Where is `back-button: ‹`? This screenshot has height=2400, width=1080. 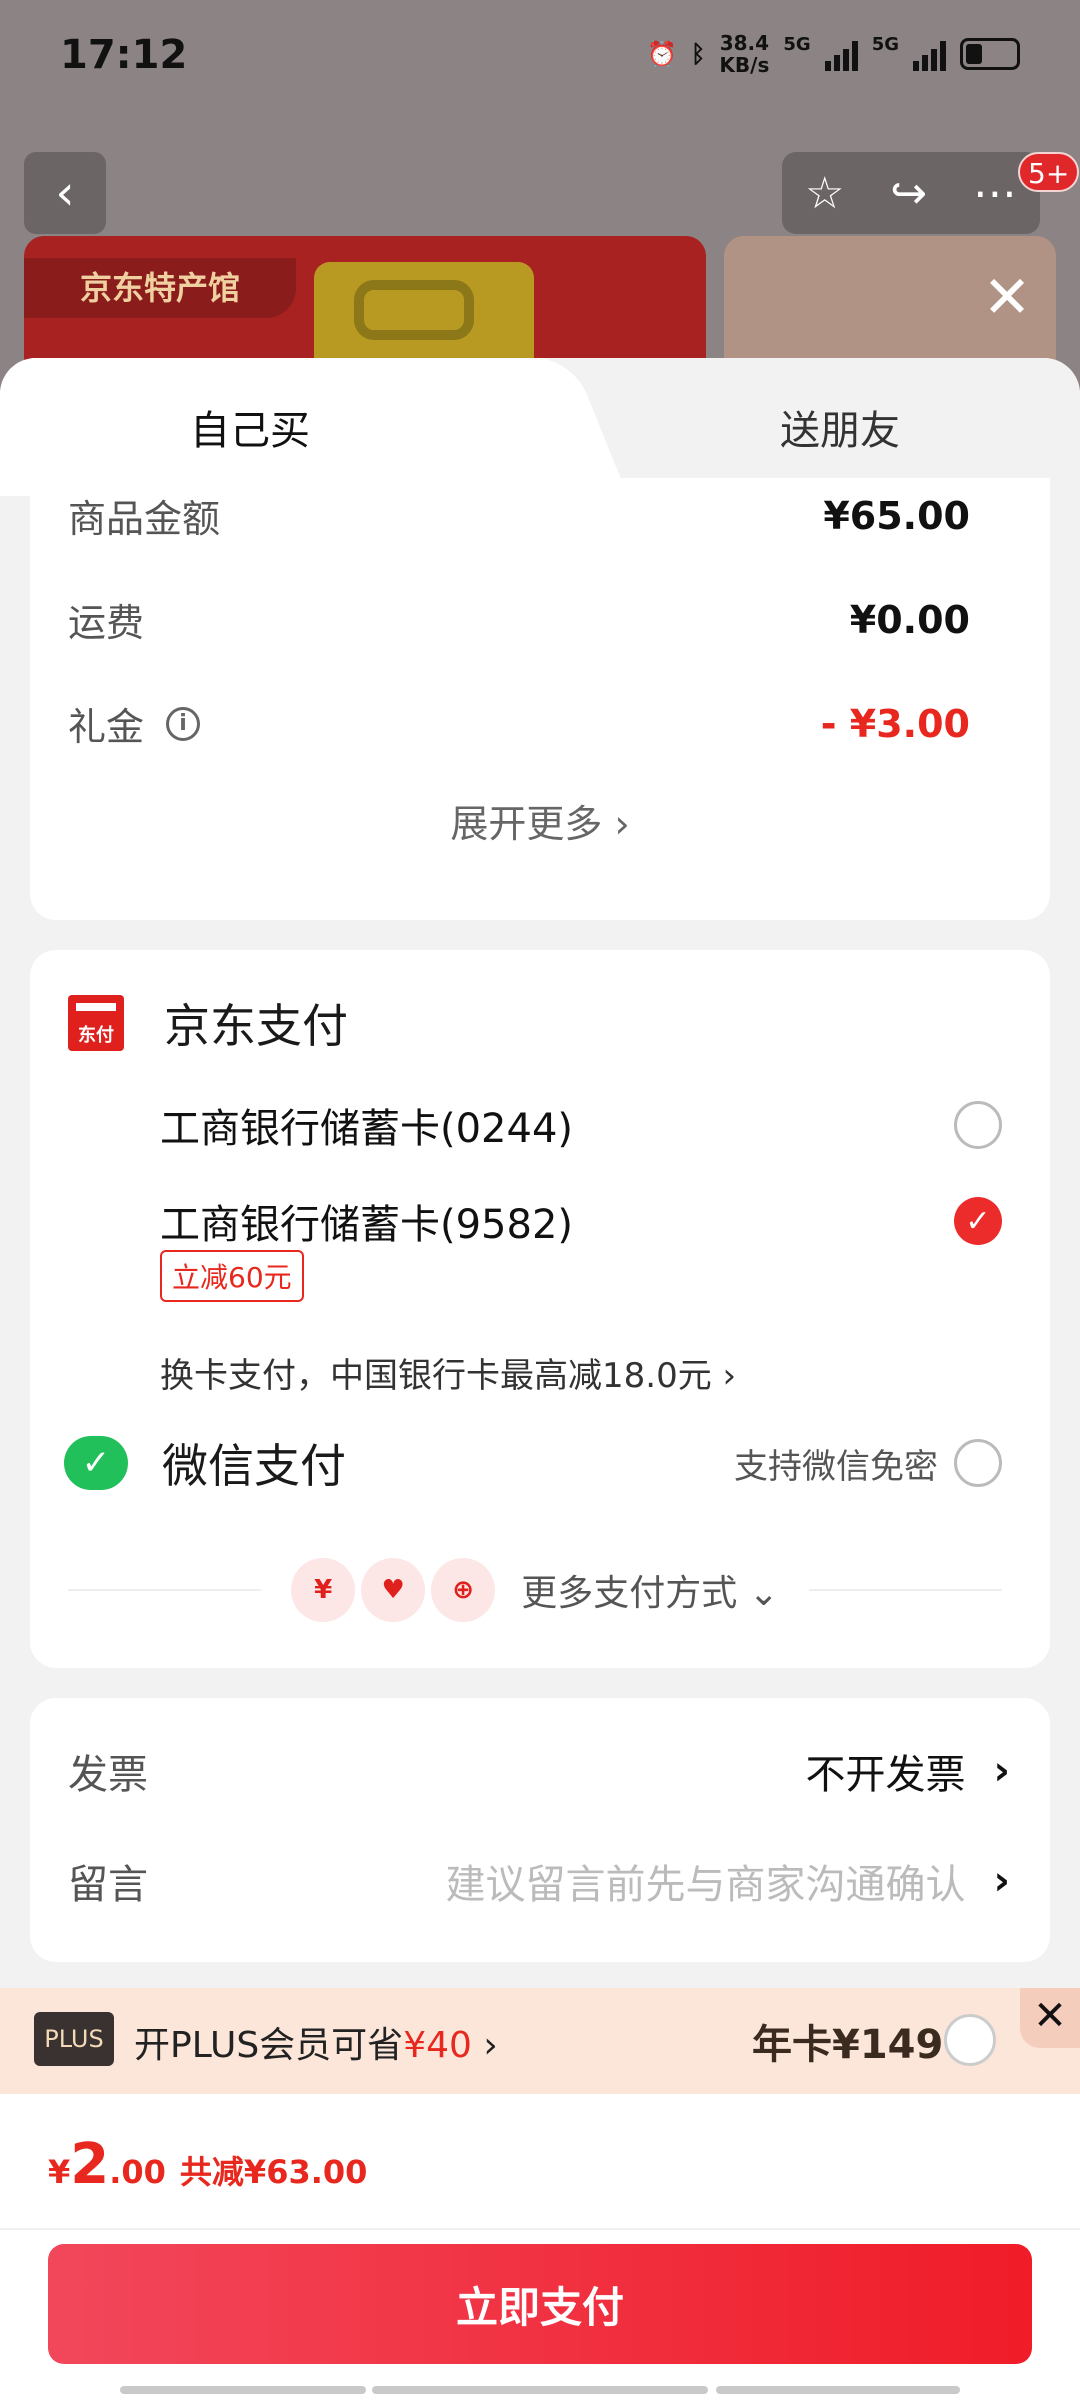
back-button: ‹ is located at coordinates (65, 193).